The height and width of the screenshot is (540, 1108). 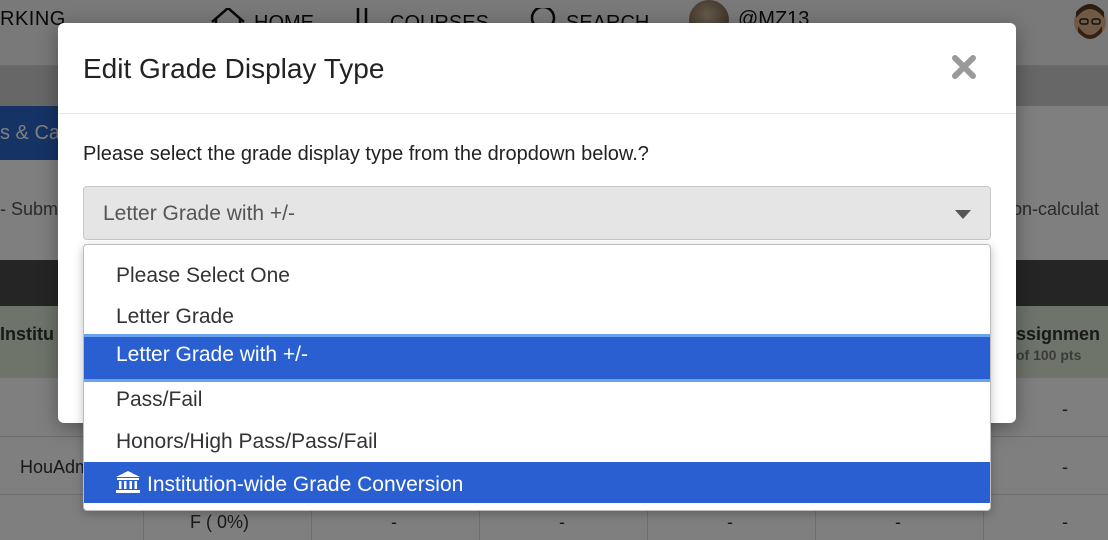 What do you see at coordinates (537, 316) in the screenshot?
I see `option-letter-grade: Letter Grade` at bounding box center [537, 316].